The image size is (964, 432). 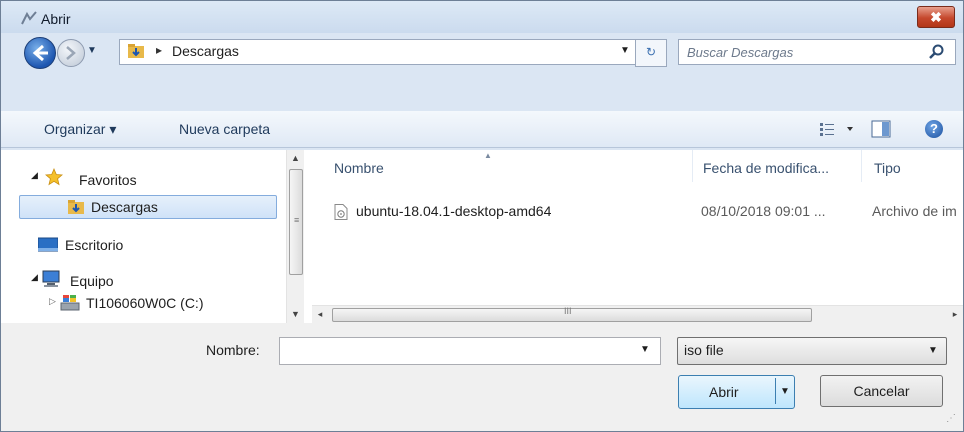 I want to click on address-bar: ▸ Descargas ▼, so click(x=392, y=52).